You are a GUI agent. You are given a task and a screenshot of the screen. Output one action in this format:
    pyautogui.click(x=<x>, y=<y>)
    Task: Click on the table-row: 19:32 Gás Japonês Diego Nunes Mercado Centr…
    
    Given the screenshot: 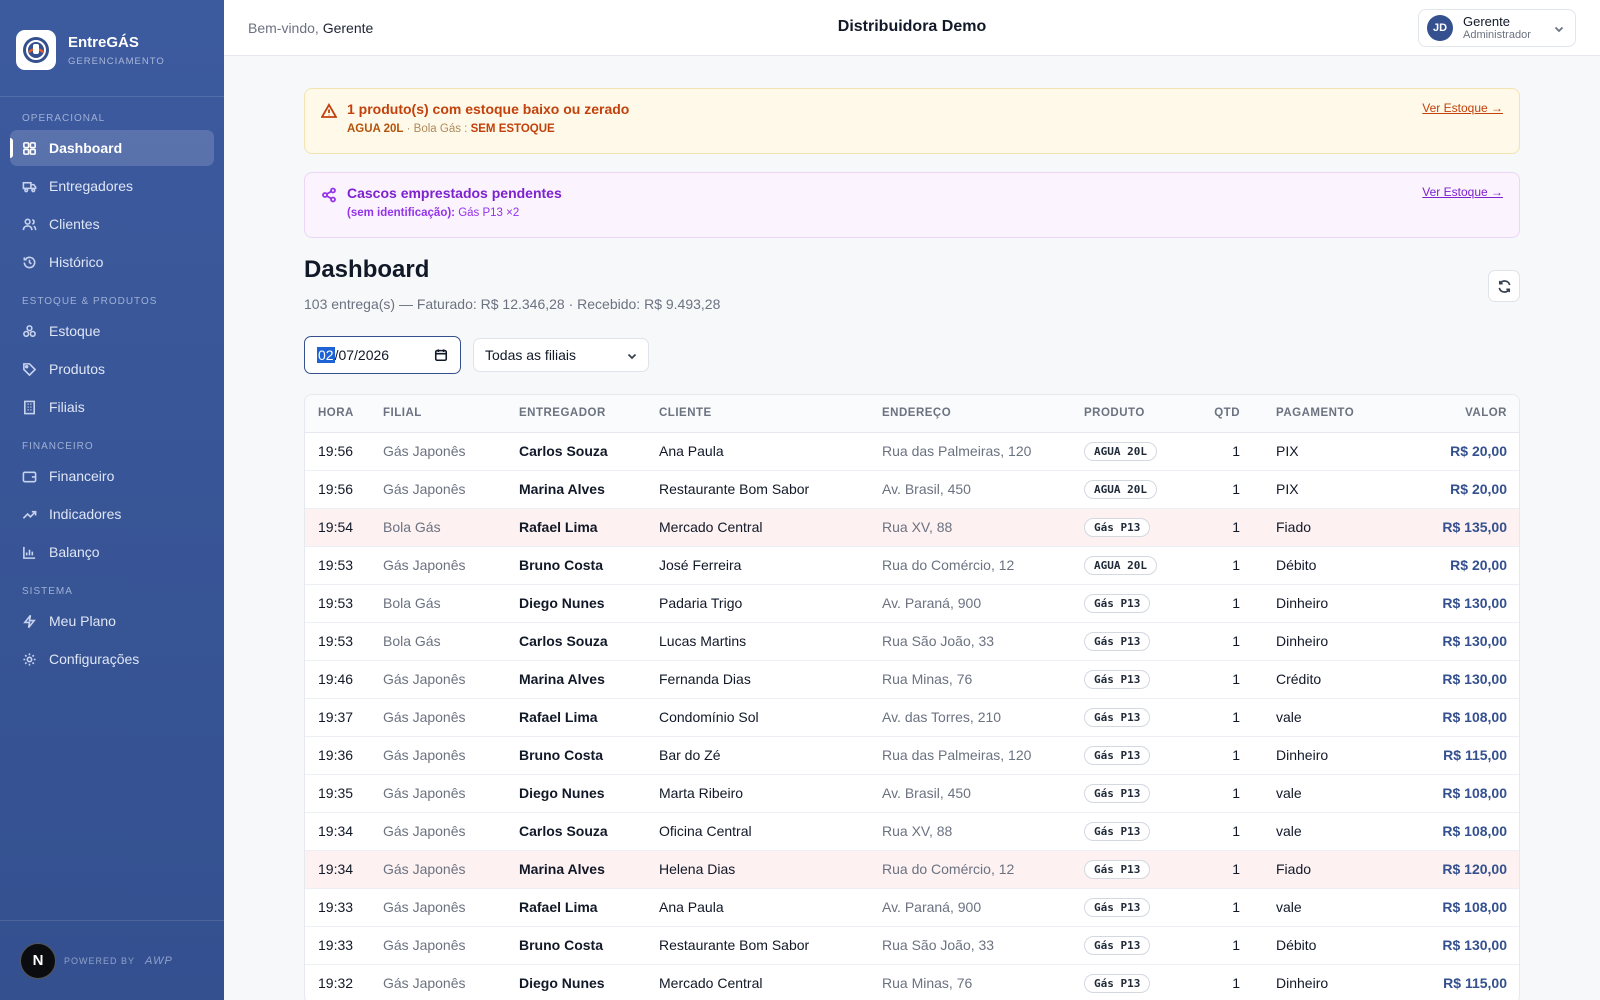 What is the action you would take?
    pyautogui.click(x=912, y=982)
    